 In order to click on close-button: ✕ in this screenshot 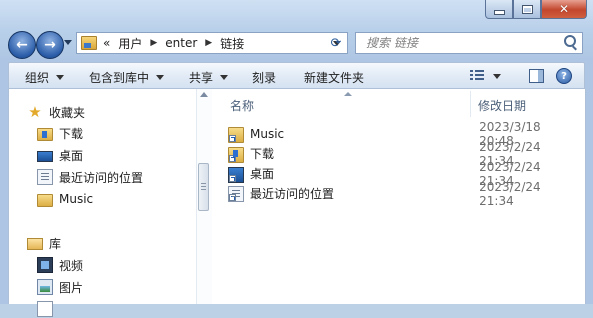, I will do `click(564, 9)`.